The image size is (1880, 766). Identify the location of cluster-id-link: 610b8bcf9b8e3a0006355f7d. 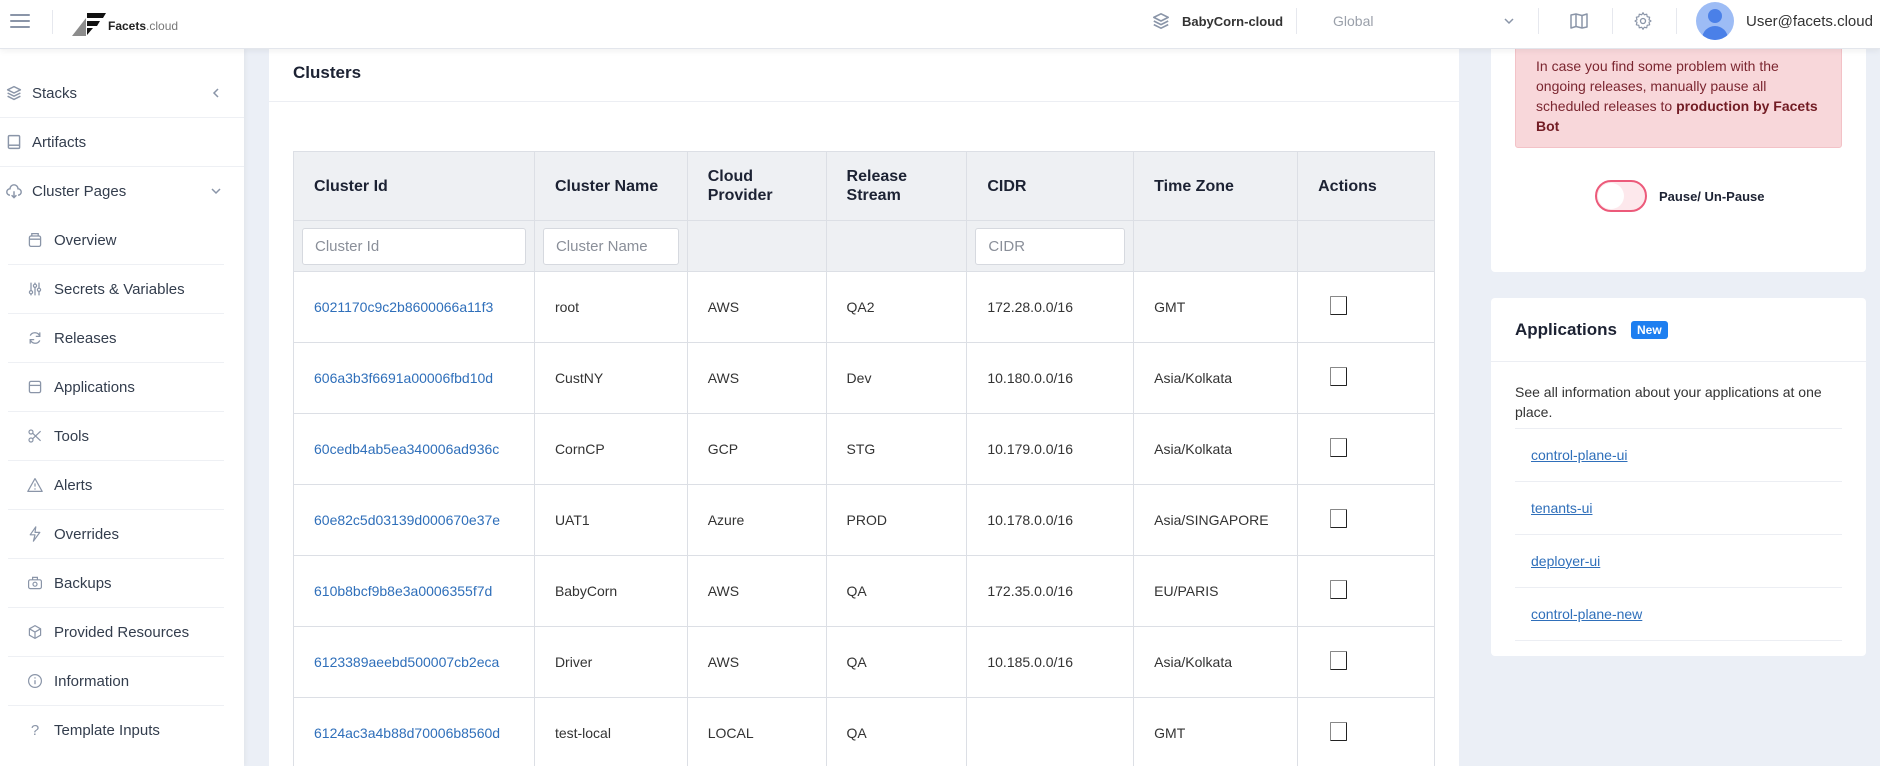
(403, 591).